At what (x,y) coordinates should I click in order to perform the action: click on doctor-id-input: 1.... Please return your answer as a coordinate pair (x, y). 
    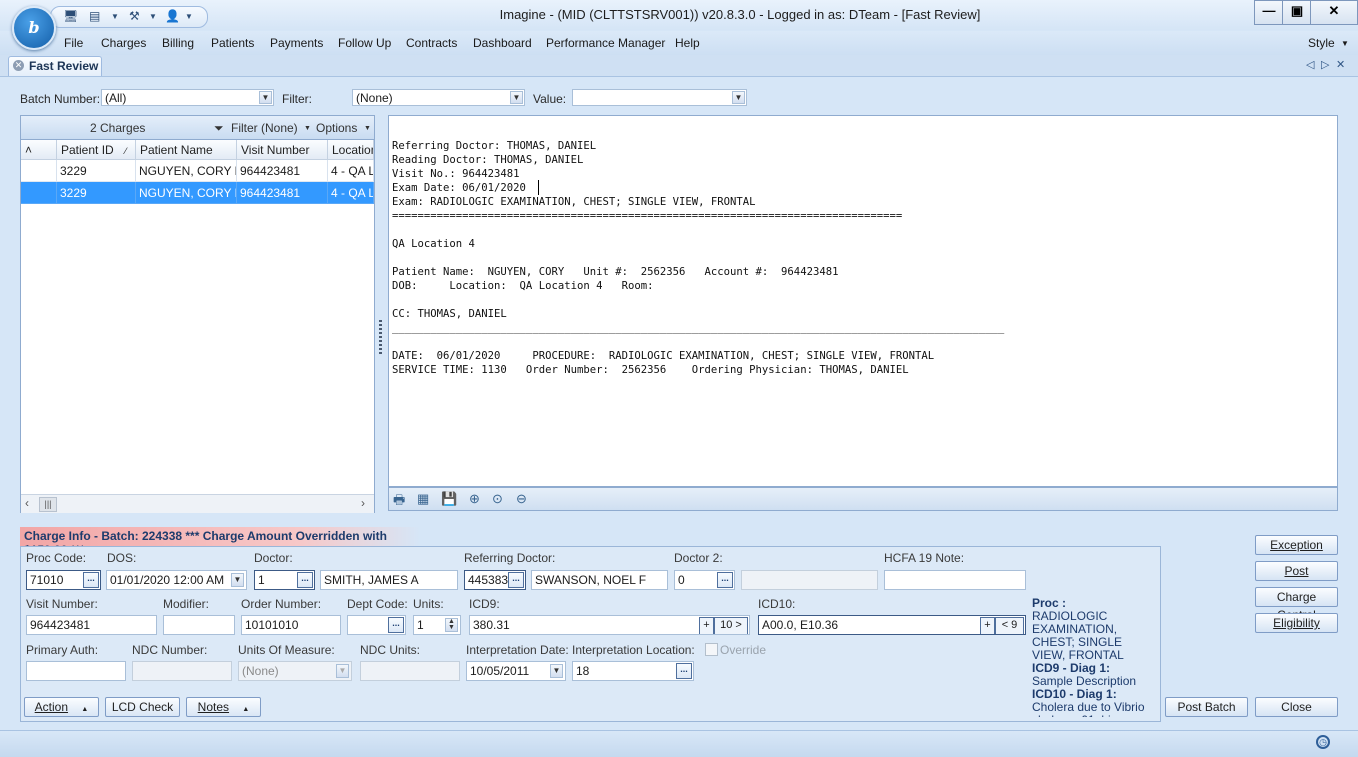
    Looking at the image, I should click on (284, 580).